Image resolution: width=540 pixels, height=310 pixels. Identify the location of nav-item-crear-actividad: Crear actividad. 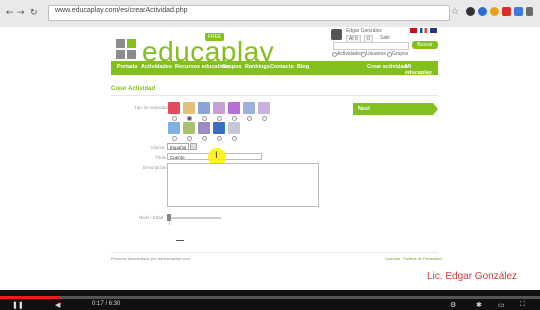
(387, 67).